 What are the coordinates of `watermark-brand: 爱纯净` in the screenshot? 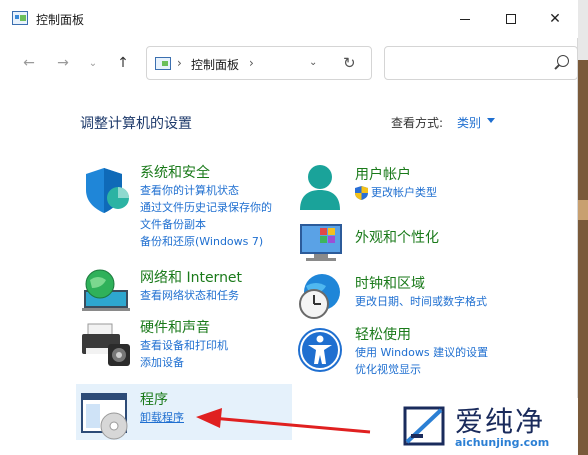 It's located at (500, 421).